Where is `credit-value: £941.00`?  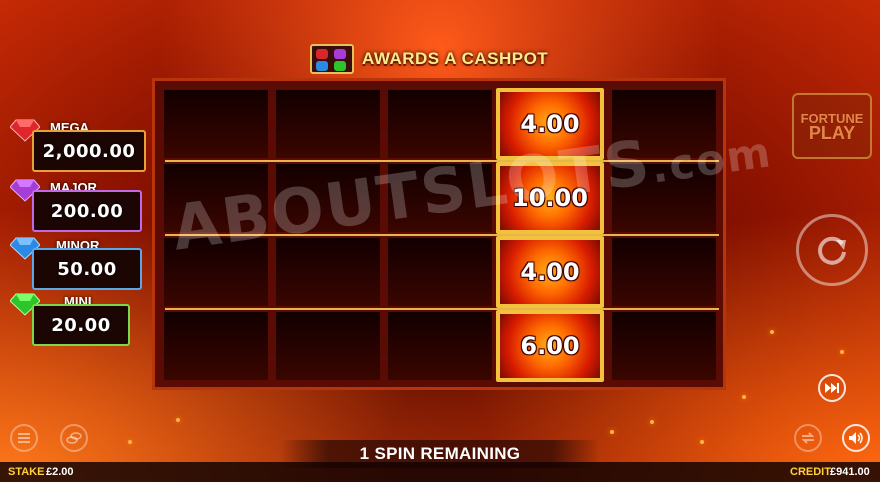
credit-value: £941.00 is located at coordinates (850, 472).